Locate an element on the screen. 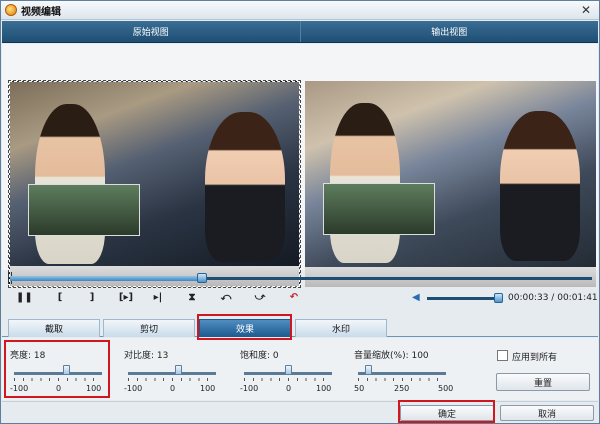 This screenshot has width=600, height=424. saturation-control: 饱和度: 0 -100 0 100 is located at coordinates (290, 370).